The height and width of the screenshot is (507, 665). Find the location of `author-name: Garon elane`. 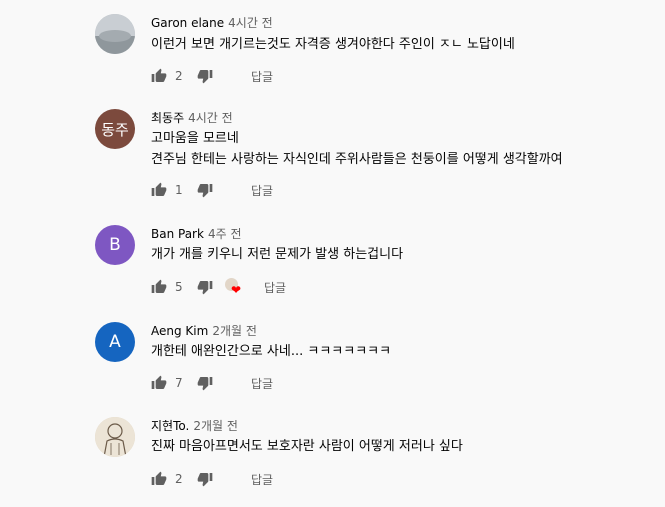

author-name: Garon elane is located at coordinates (187, 23).